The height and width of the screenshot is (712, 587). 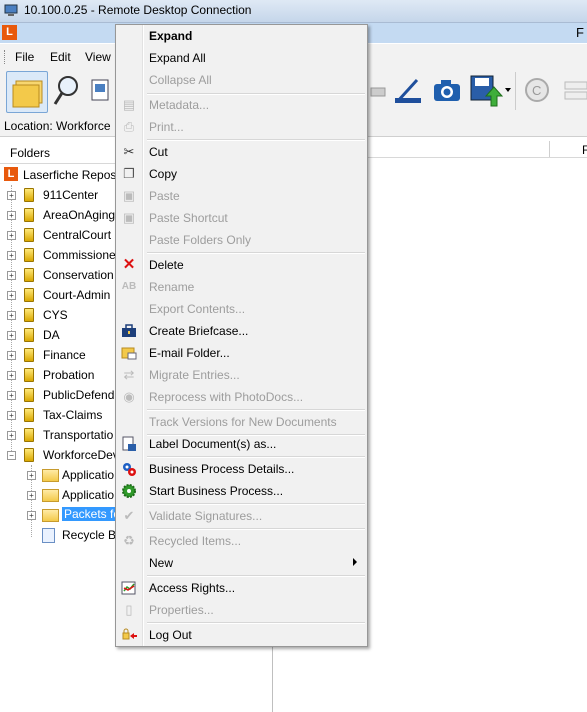 I want to click on tree-item-commissione: + Commissione, so click(x=60, y=255).